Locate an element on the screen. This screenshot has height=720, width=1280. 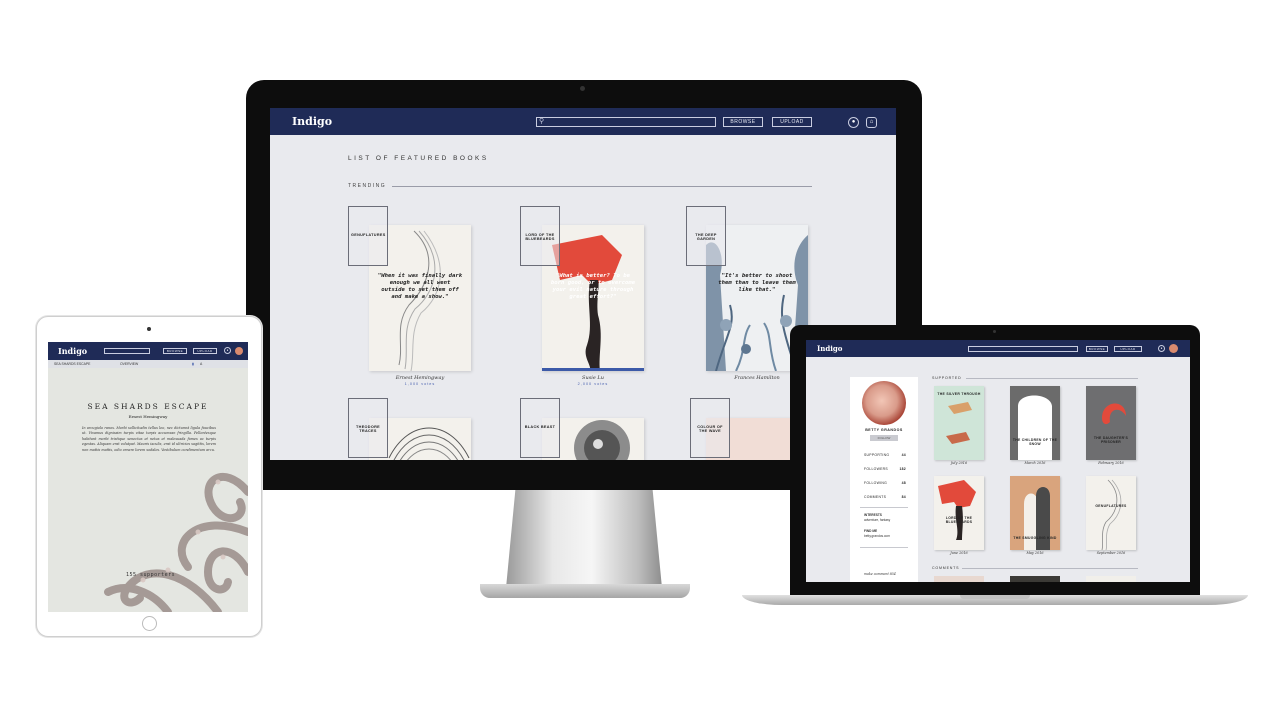
book-title: COLOUR OF THE WAVE is located at coordinates (710, 429).